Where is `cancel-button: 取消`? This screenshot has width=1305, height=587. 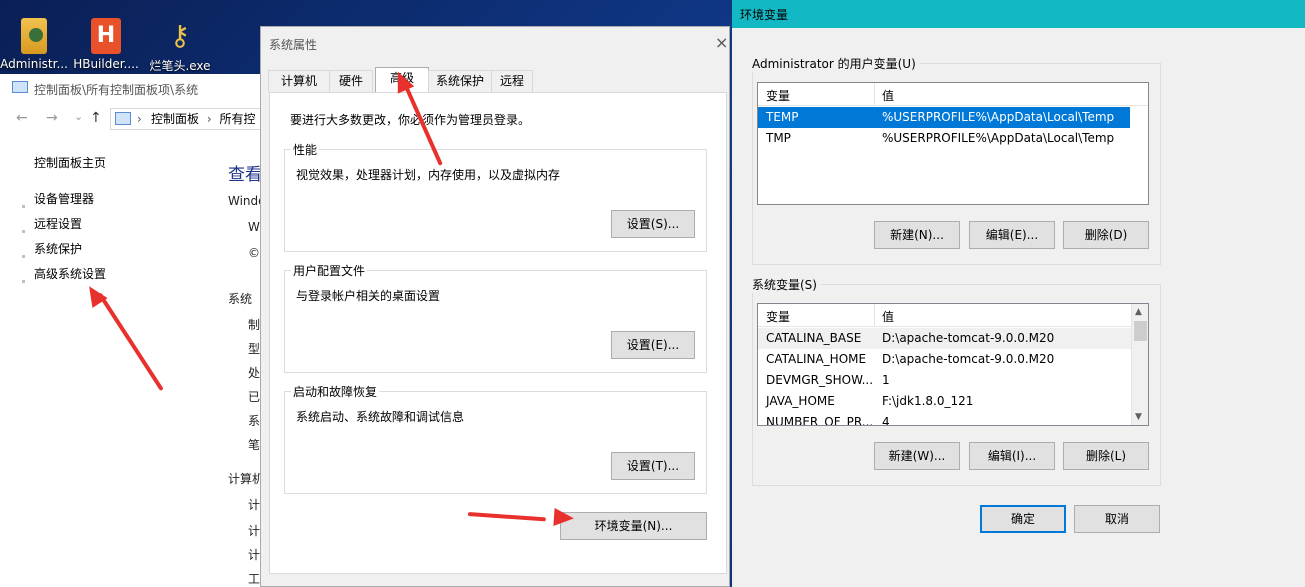
cancel-button: 取消 is located at coordinates (1117, 519).